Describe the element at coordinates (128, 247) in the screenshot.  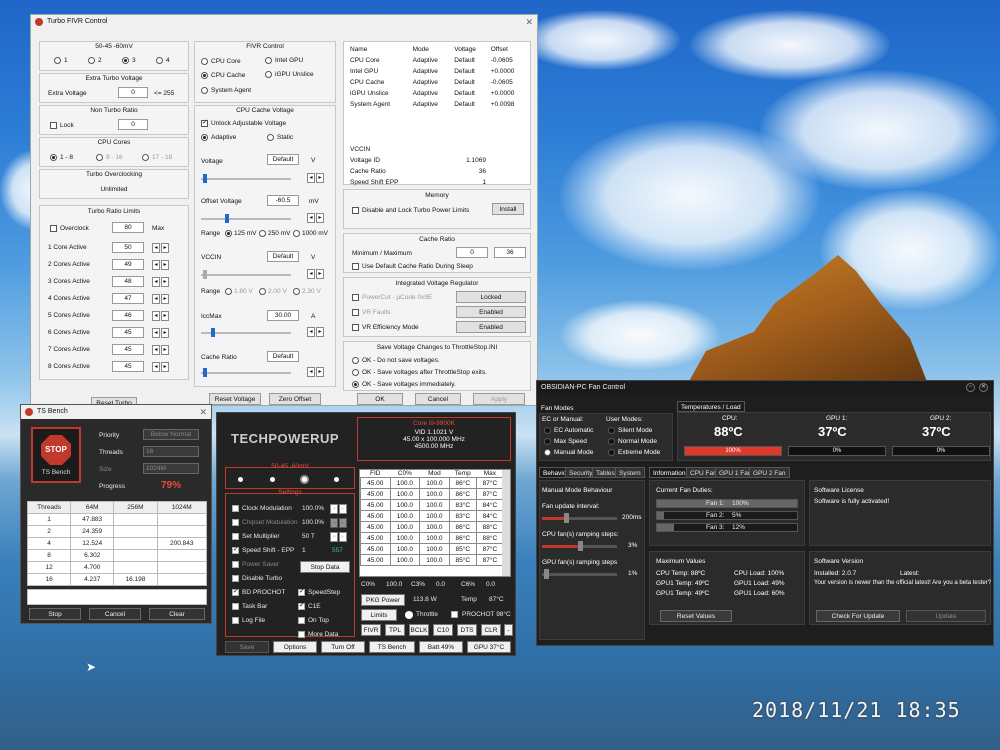
I see `core-ratio-input: 50` at that location.